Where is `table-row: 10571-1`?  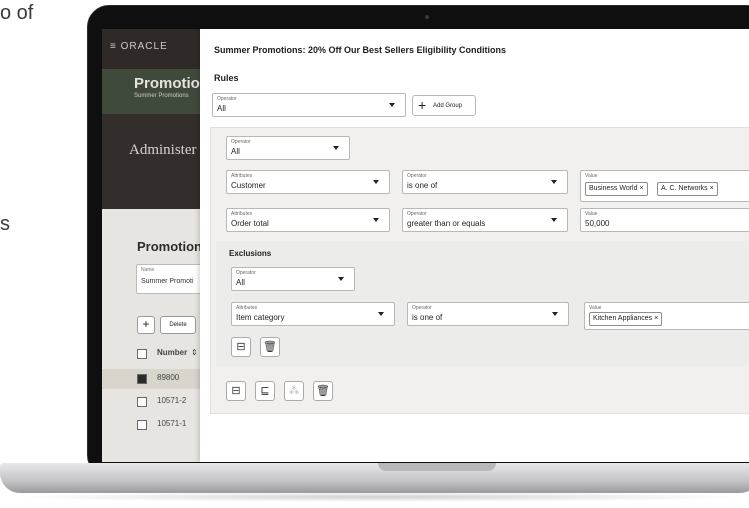
table-row: 10571-1 is located at coordinates (157, 425).